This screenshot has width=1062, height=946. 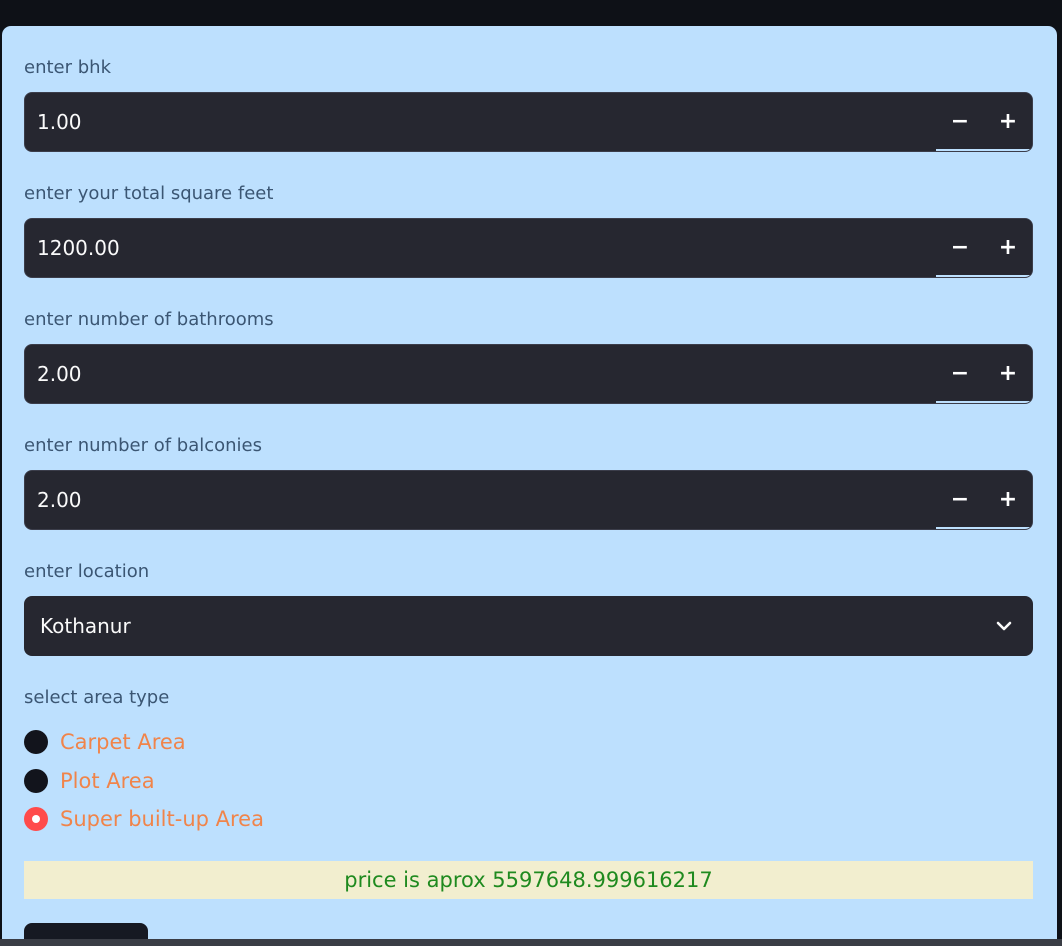 I want to click on location-label: enter location, so click(x=87, y=571).